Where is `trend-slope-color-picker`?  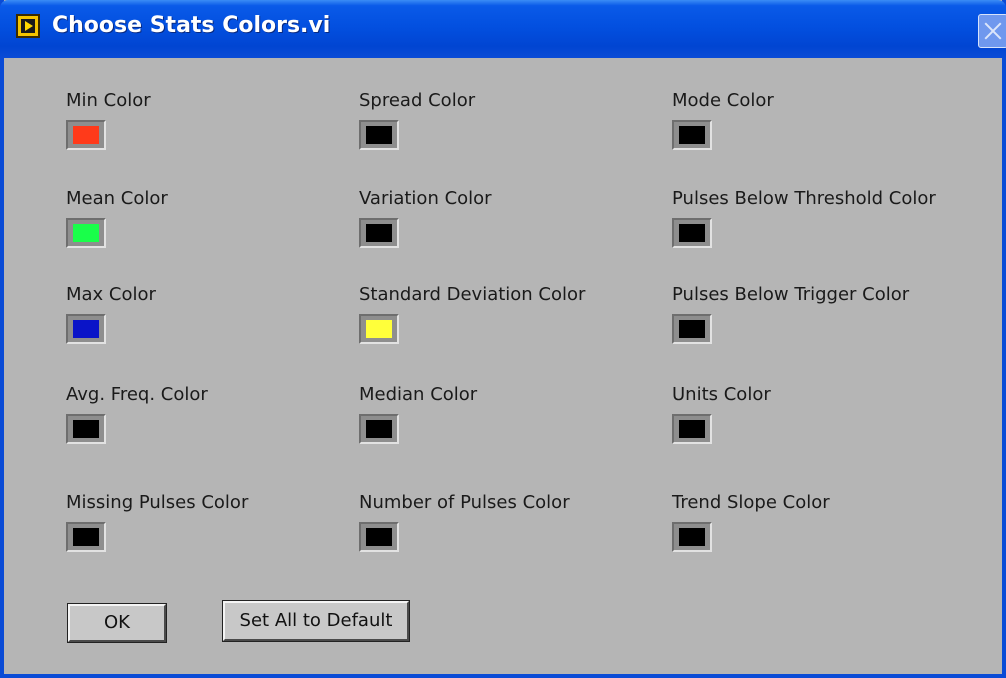 trend-slope-color-picker is located at coordinates (692, 537).